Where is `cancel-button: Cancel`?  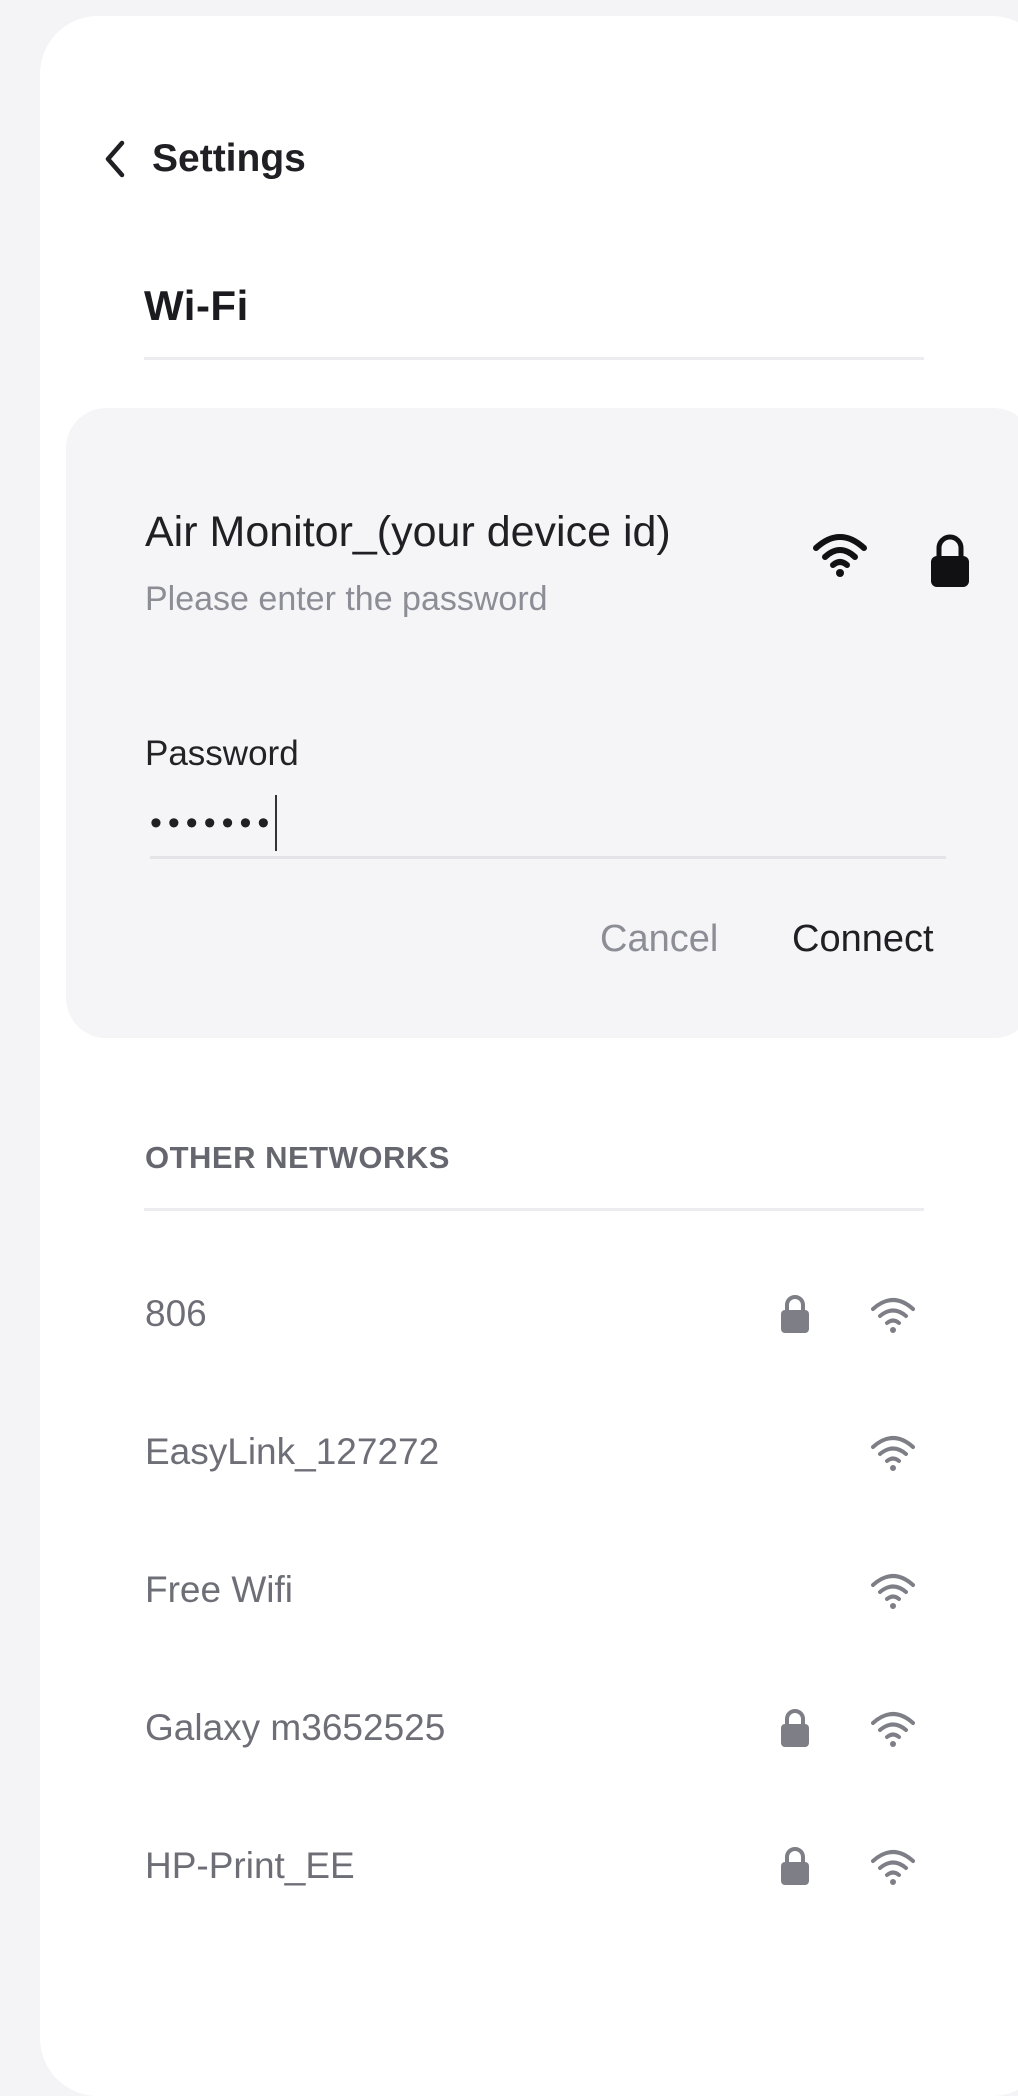
cancel-button: Cancel is located at coordinates (659, 939).